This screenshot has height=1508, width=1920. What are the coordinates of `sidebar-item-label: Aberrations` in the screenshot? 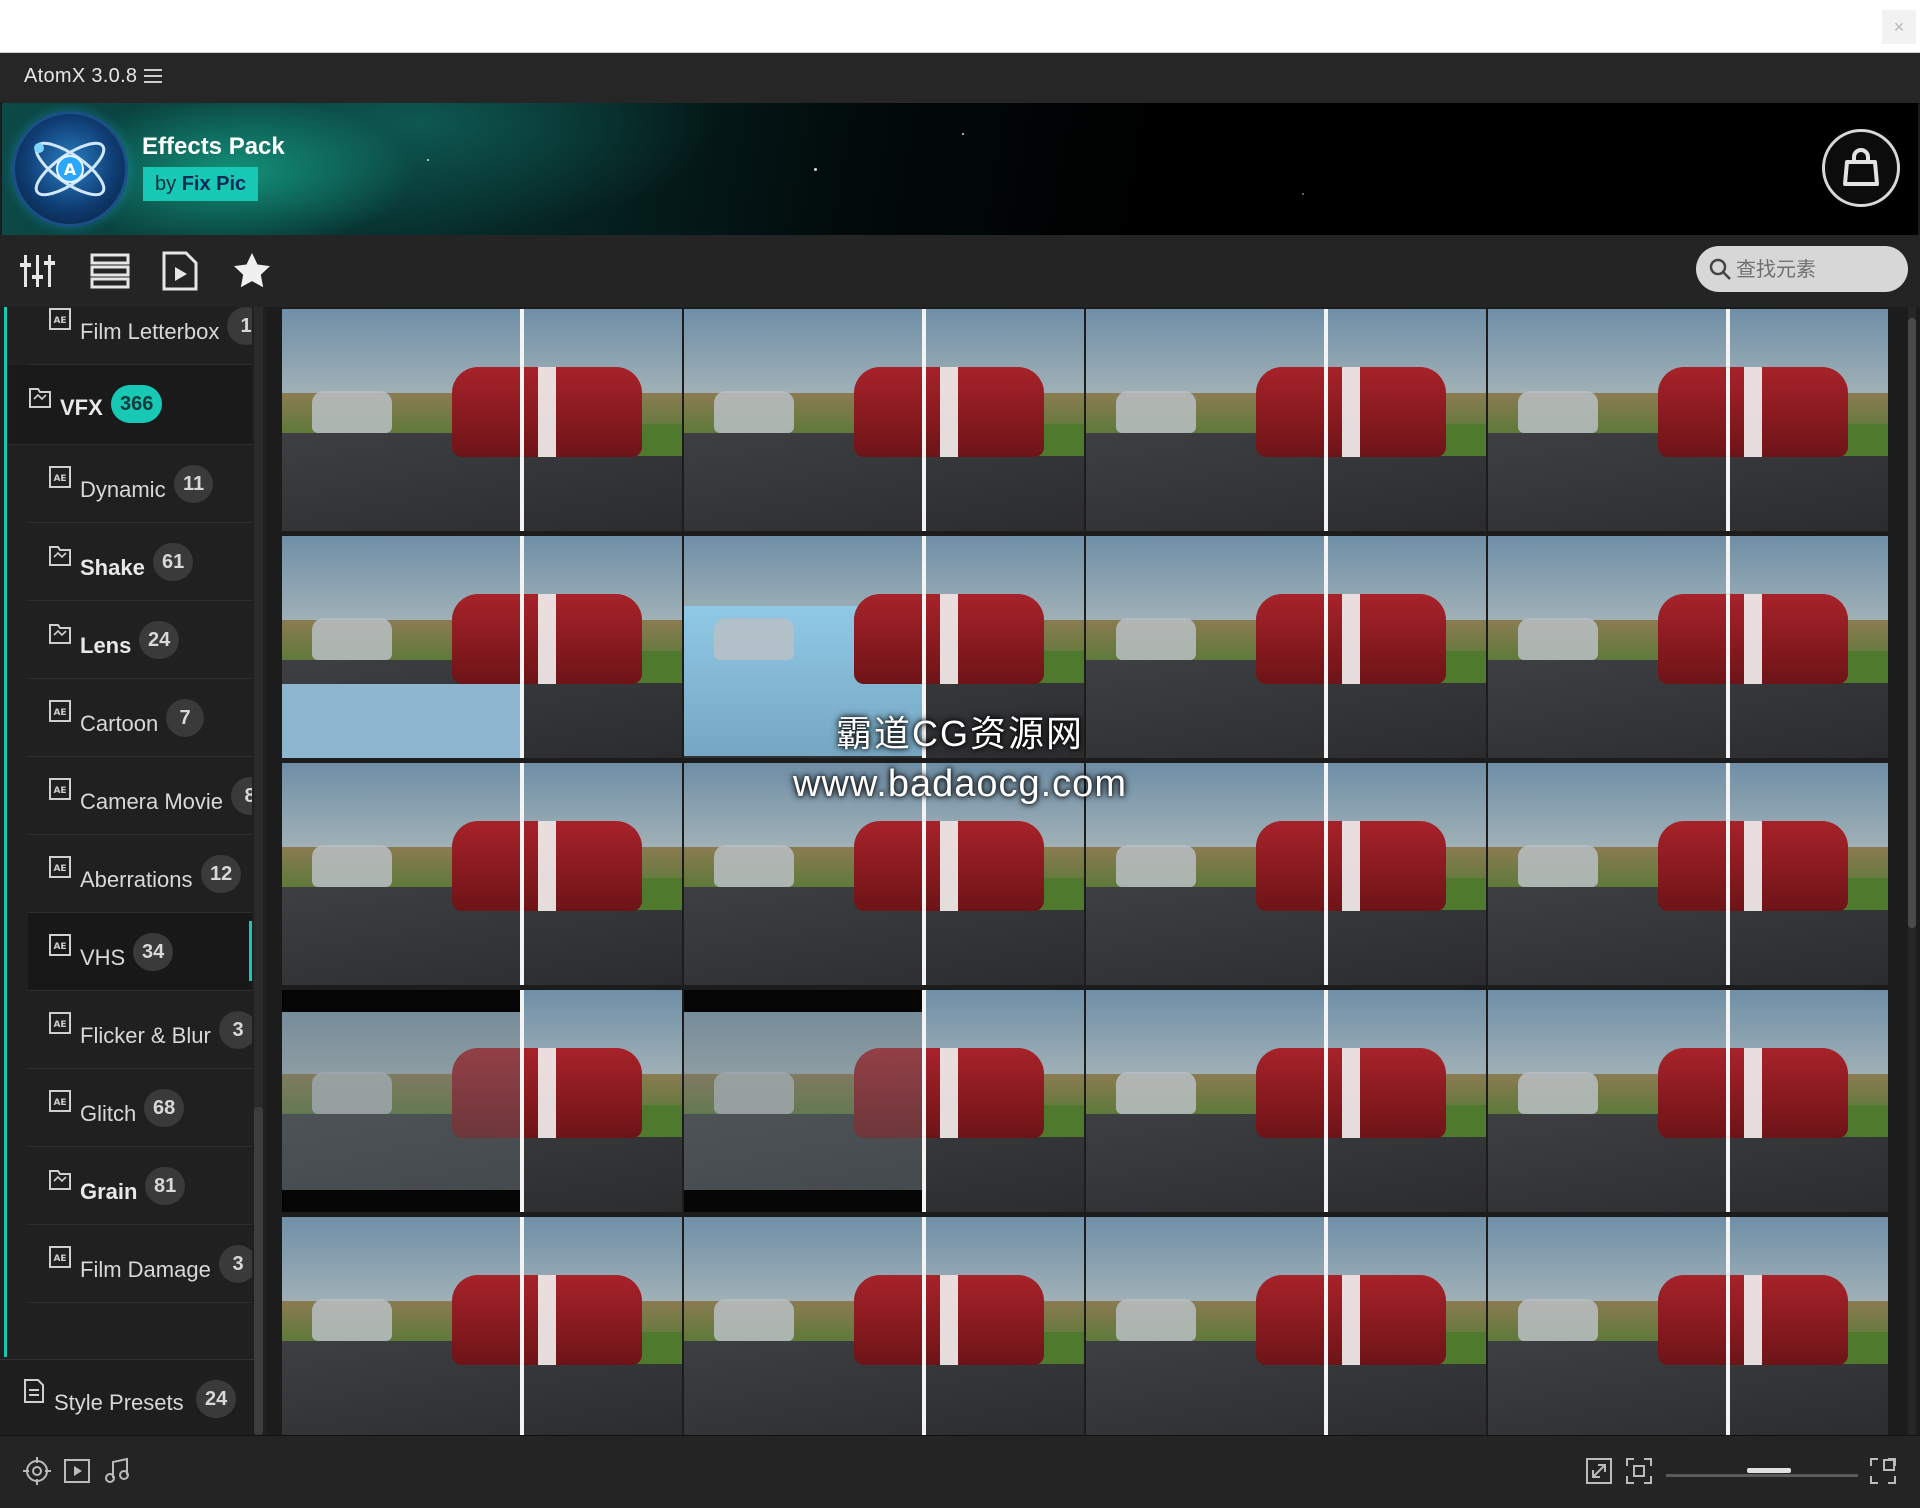 It's located at (136, 879).